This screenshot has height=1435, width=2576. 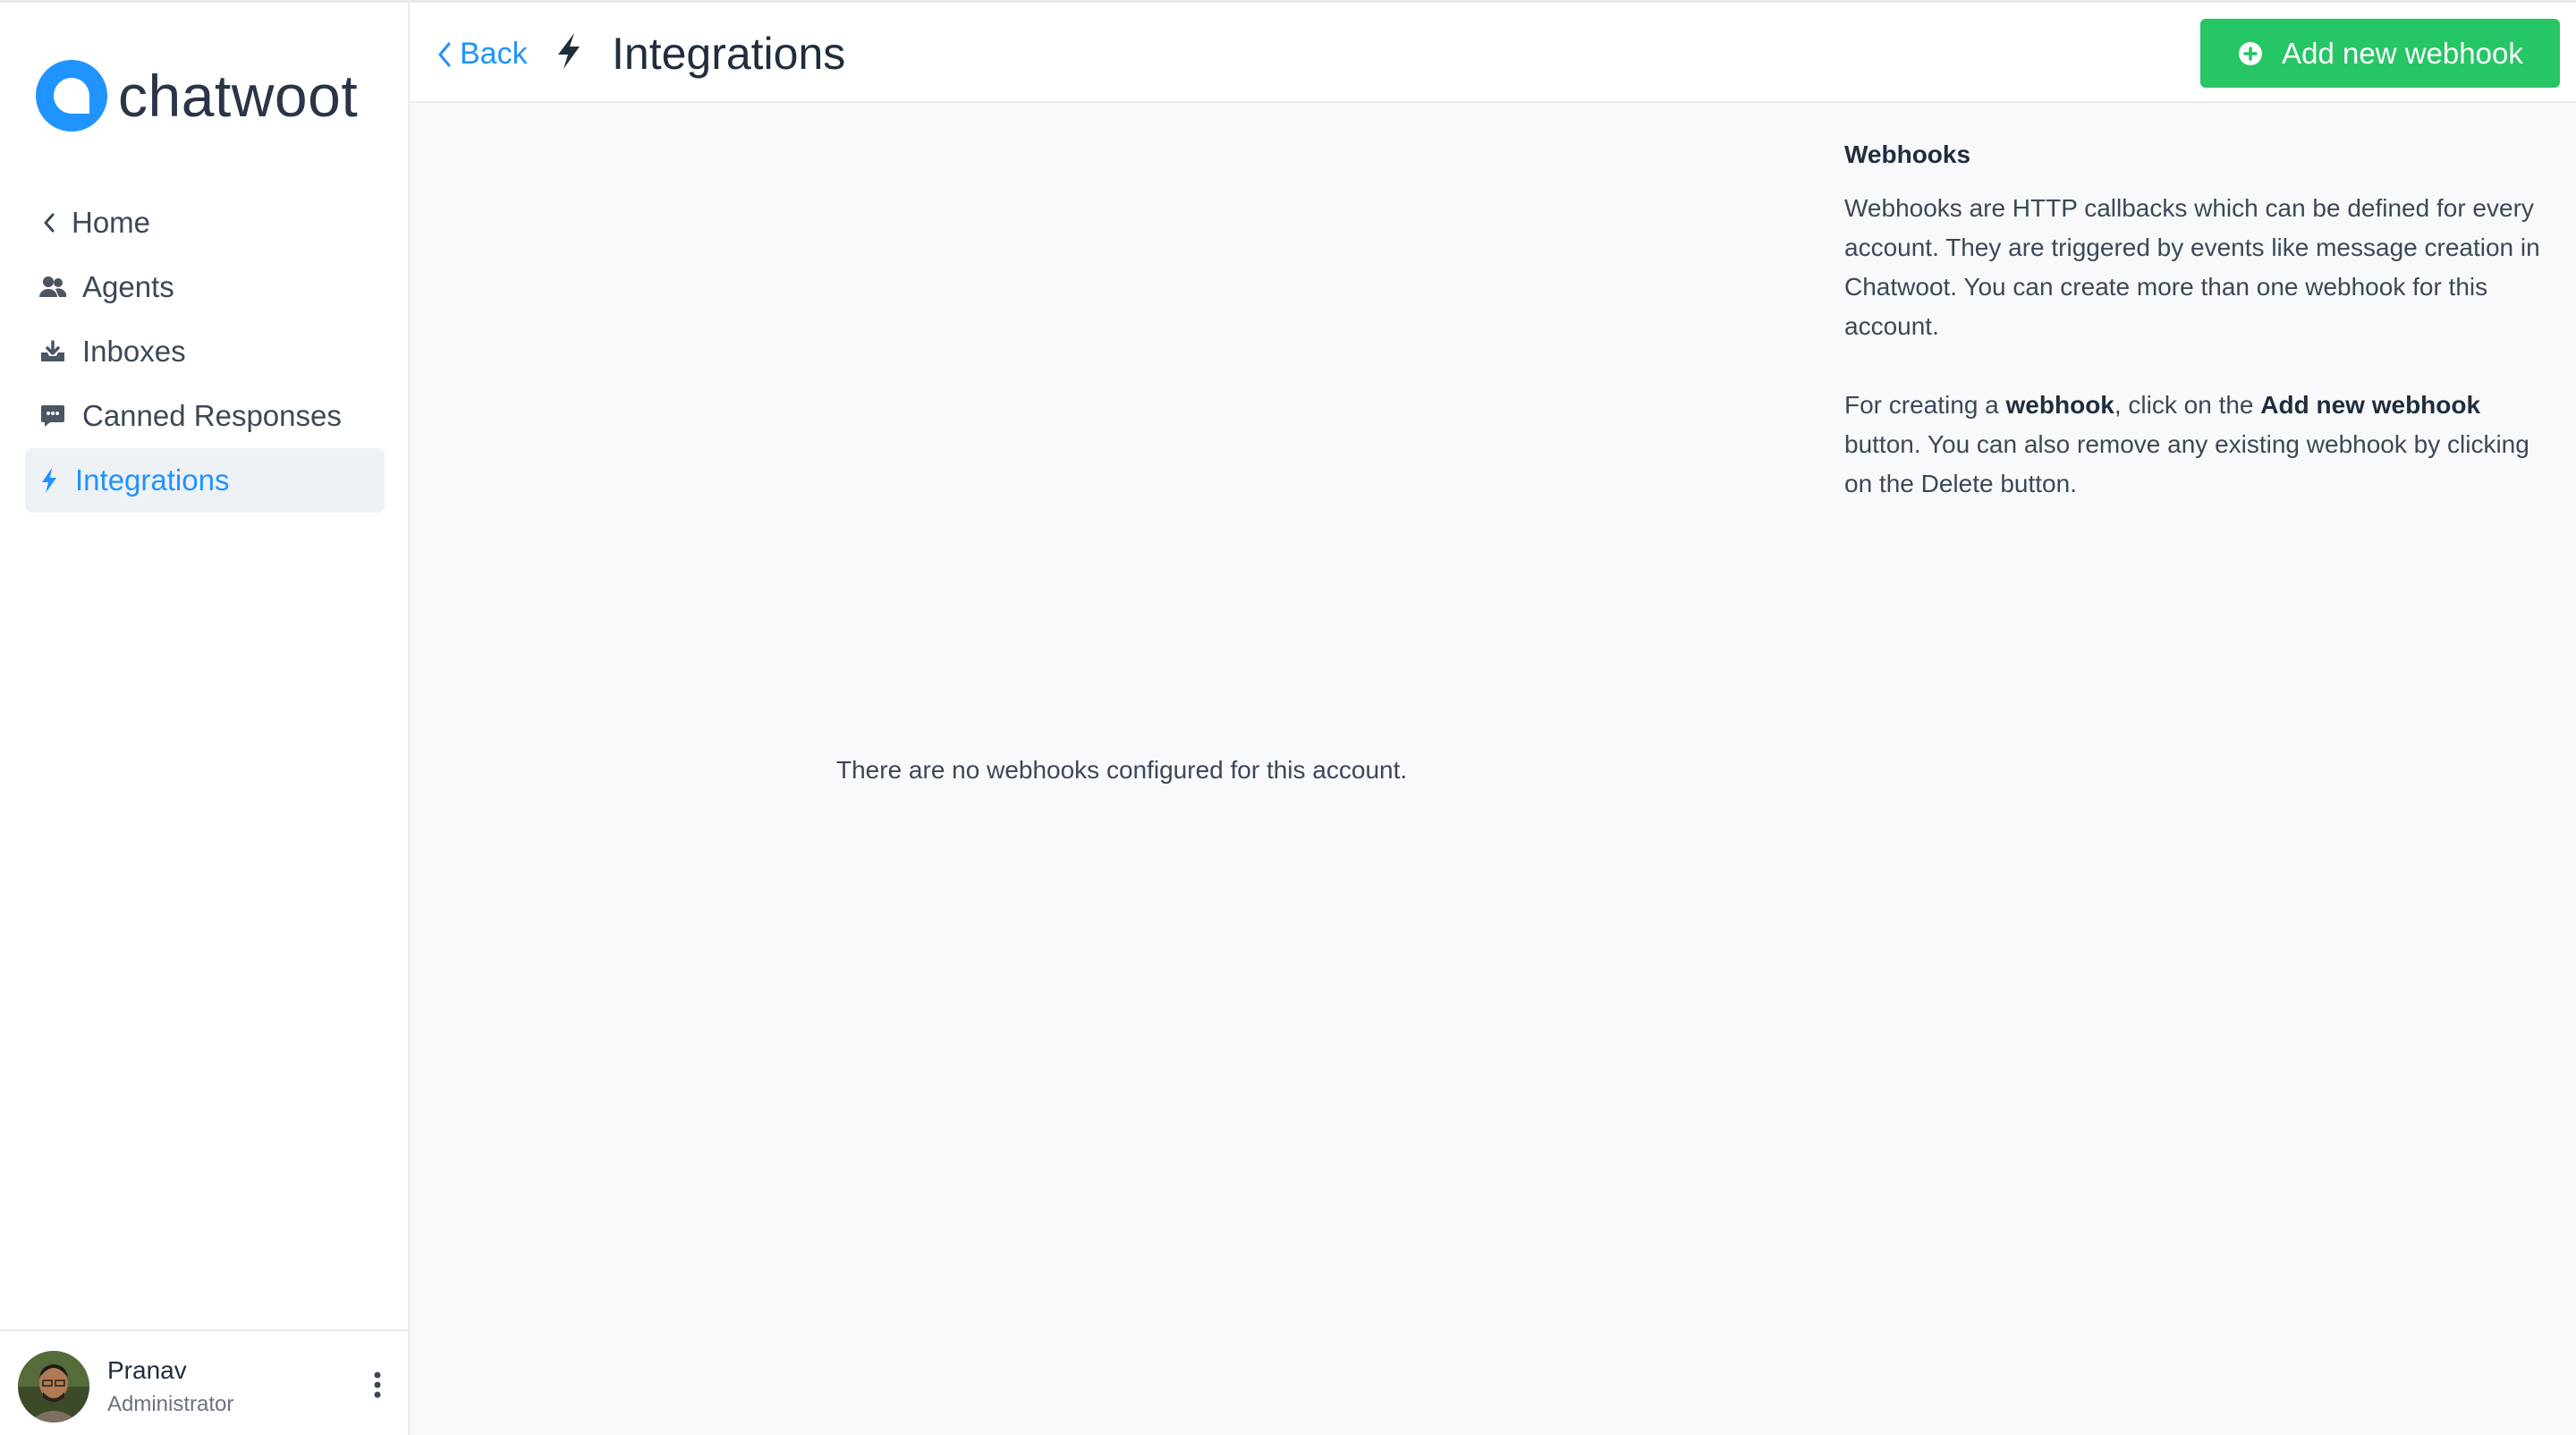 What do you see at coordinates (128, 286) in the screenshot?
I see `sidebar-item-label: Agents` at bounding box center [128, 286].